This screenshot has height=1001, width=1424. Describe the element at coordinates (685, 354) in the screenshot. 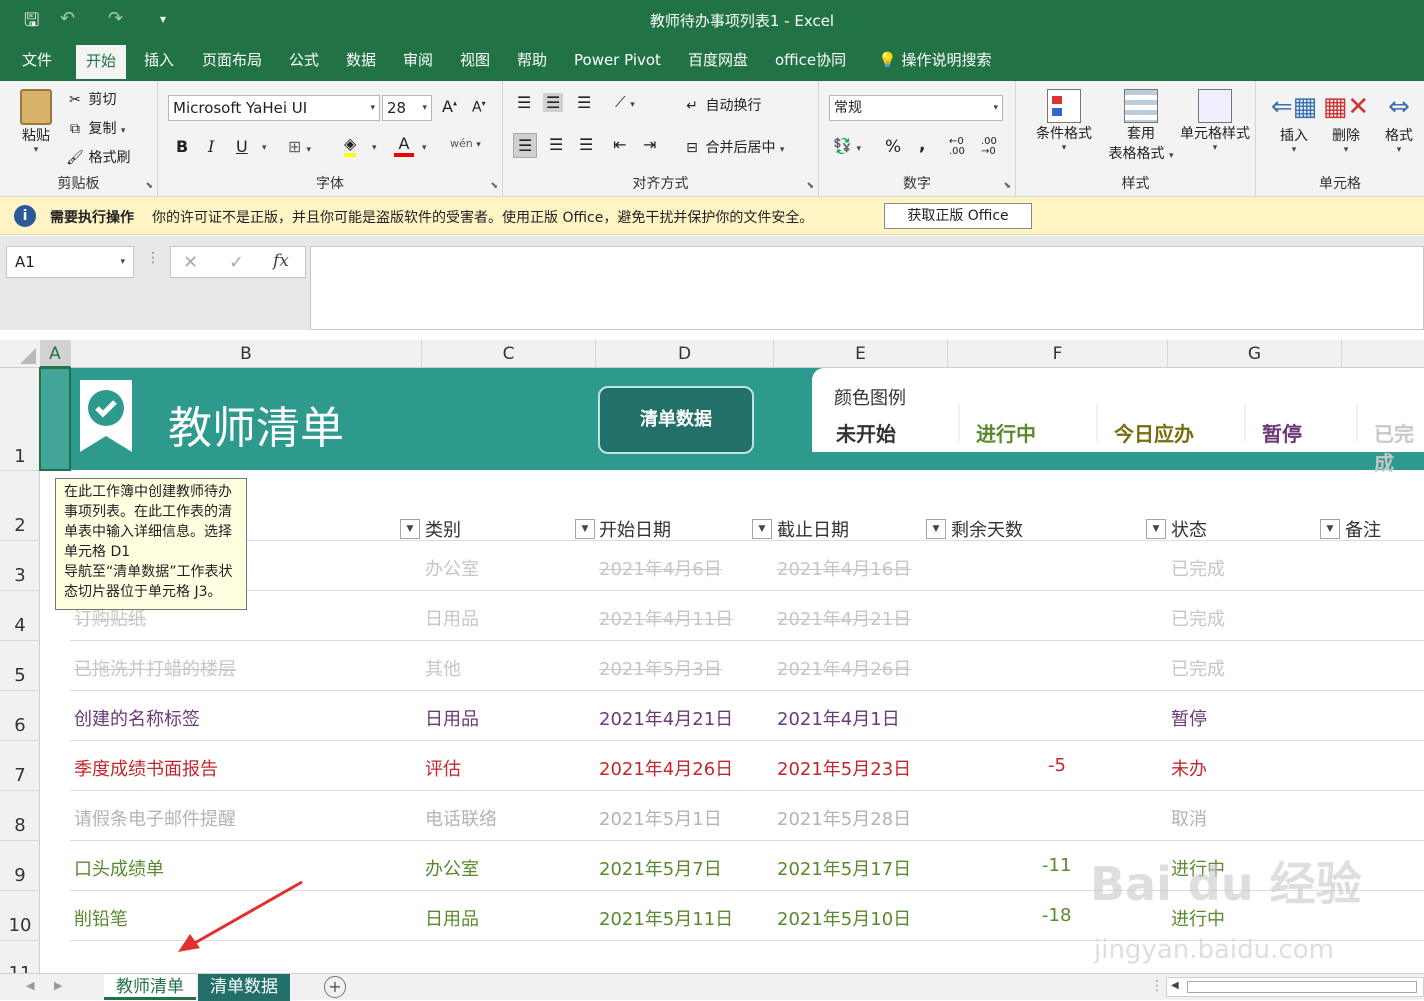

I see `column-header-d: D` at that location.